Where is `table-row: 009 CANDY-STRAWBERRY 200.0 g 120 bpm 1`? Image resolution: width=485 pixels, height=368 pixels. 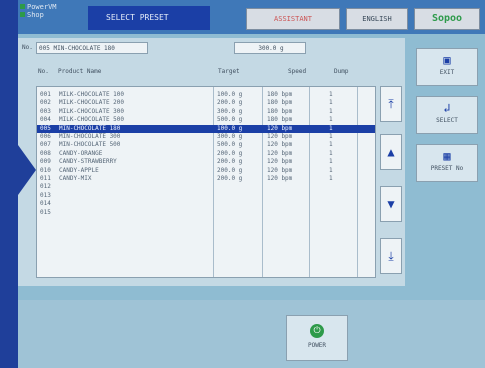
table-row: 009 CANDY-STRAWBERRY 200.0 g 120 bpm 1 is located at coordinates (206, 162).